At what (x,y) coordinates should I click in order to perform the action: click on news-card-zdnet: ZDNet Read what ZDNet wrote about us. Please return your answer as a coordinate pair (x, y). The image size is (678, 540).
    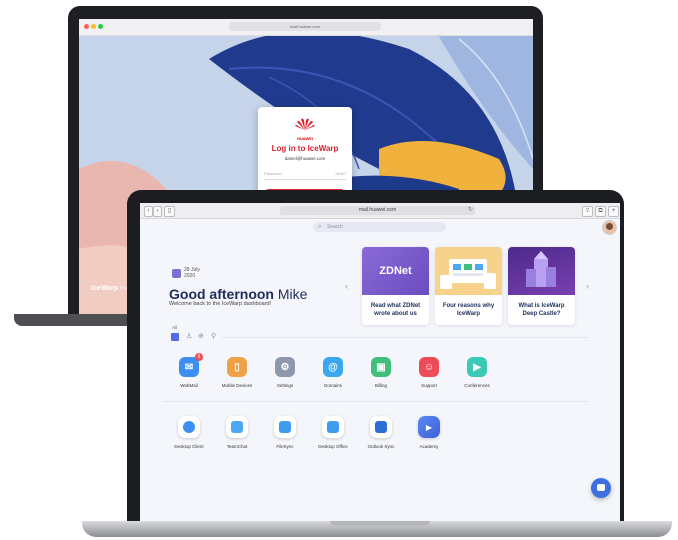
    Looking at the image, I should click on (395, 286).